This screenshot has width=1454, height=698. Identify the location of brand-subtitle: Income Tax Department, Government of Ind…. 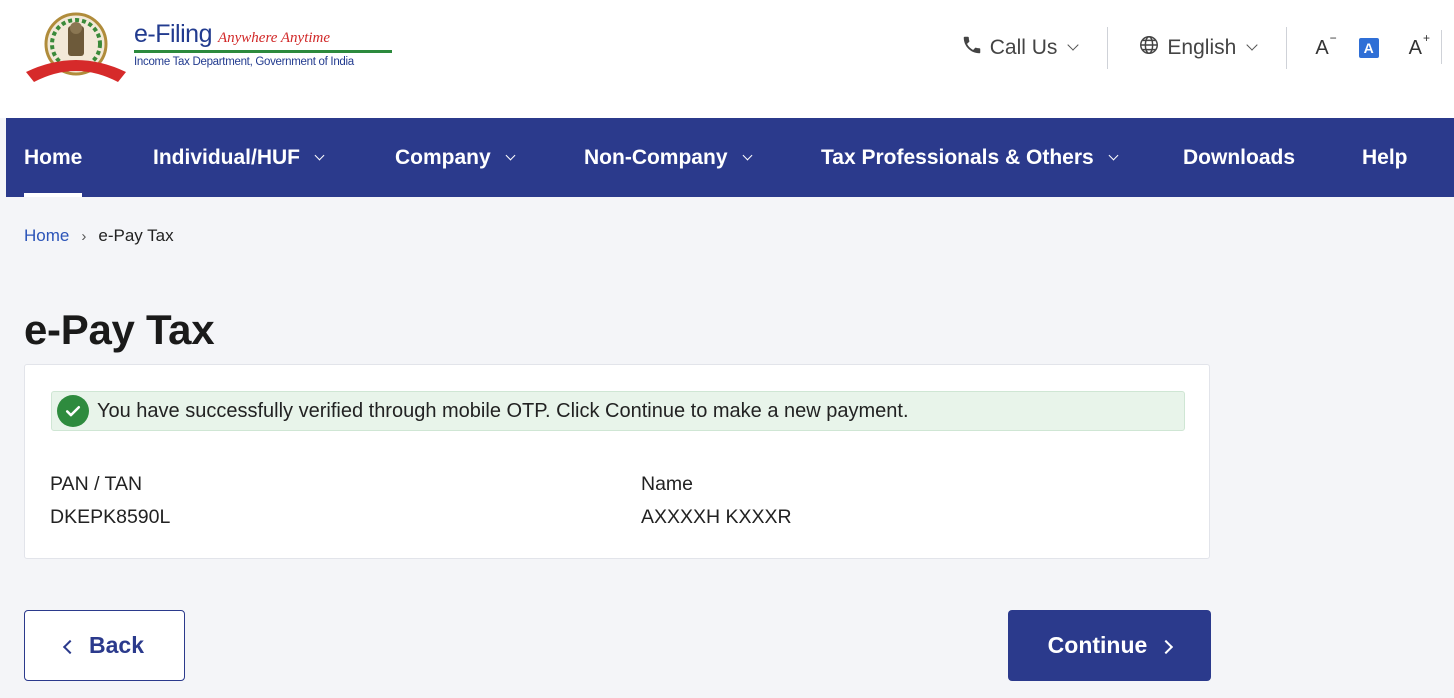
(244, 62).